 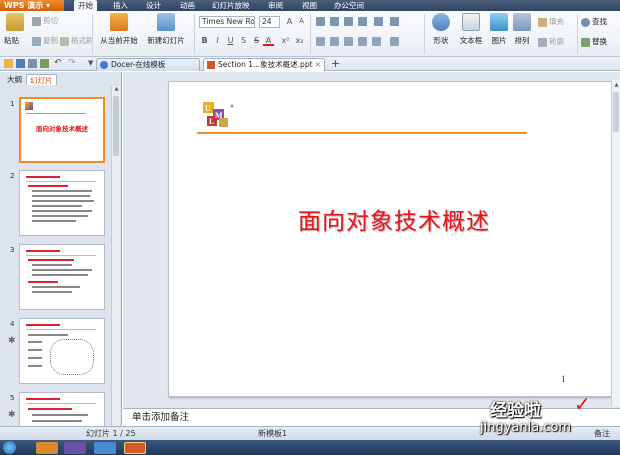 I want to click on shape-button: 形状, so click(x=441, y=29).